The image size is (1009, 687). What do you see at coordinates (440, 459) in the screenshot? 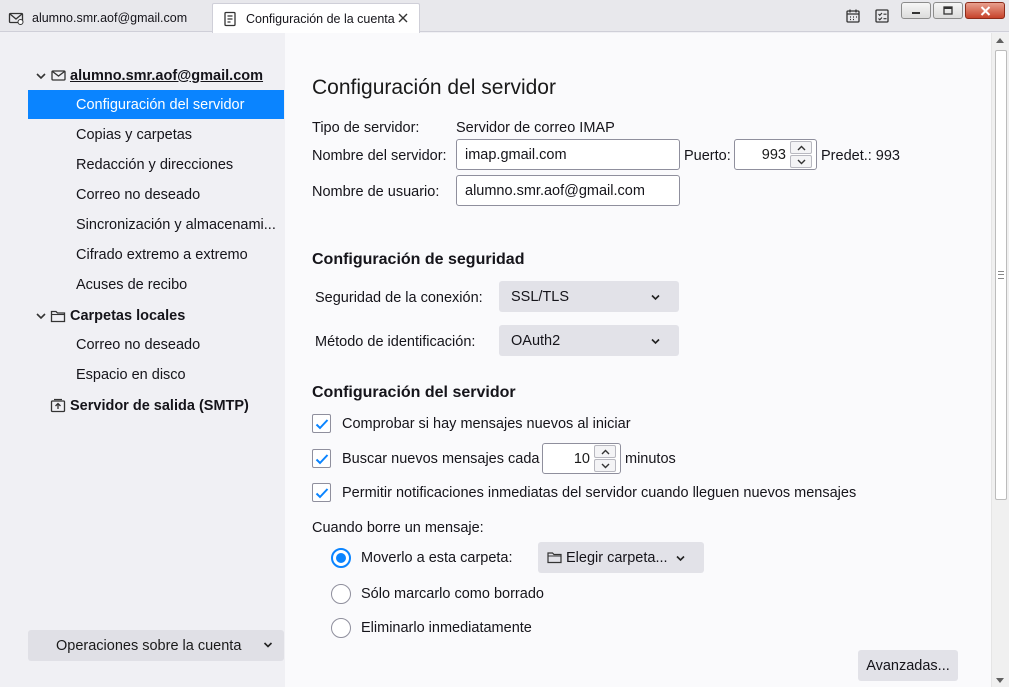
I see `check-every-label: Buscar nuevos mensajes cada` at bounding box center [440, 459].